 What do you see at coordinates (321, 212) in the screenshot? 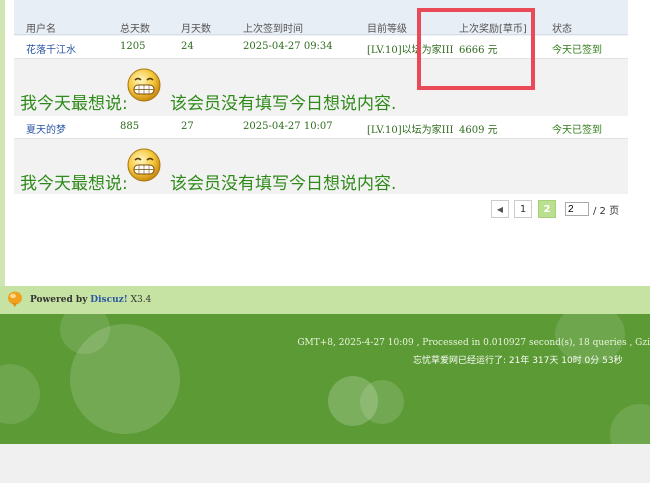
I see `pagination: ◀ 1 2 / 2 页` at bounding box center [321, 212].